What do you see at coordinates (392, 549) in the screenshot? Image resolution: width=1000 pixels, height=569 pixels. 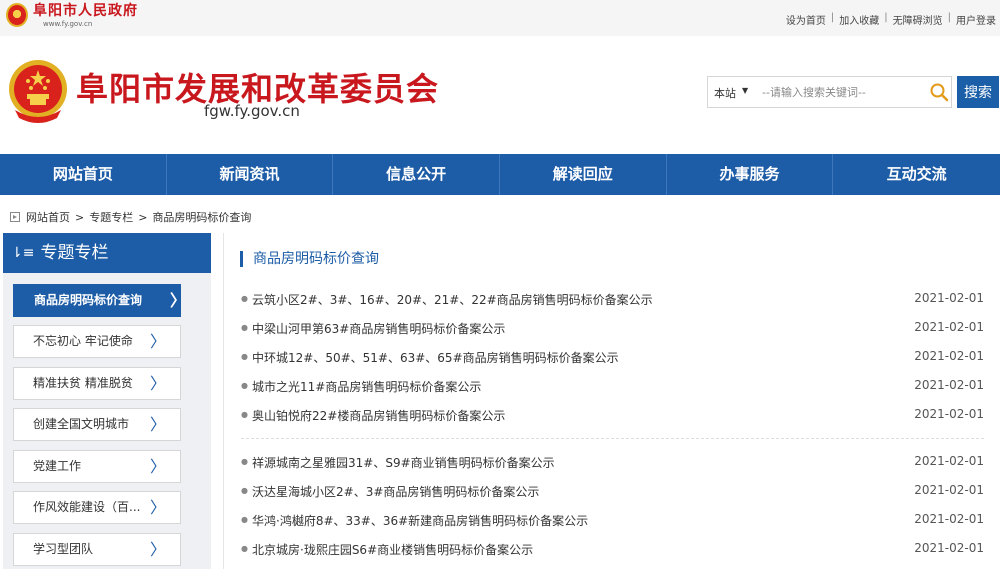 I see `list-item-title: 北京城房·珑熙庄园S6#商业楼销售明码标价备案公示` at bounding box center [392, 549].